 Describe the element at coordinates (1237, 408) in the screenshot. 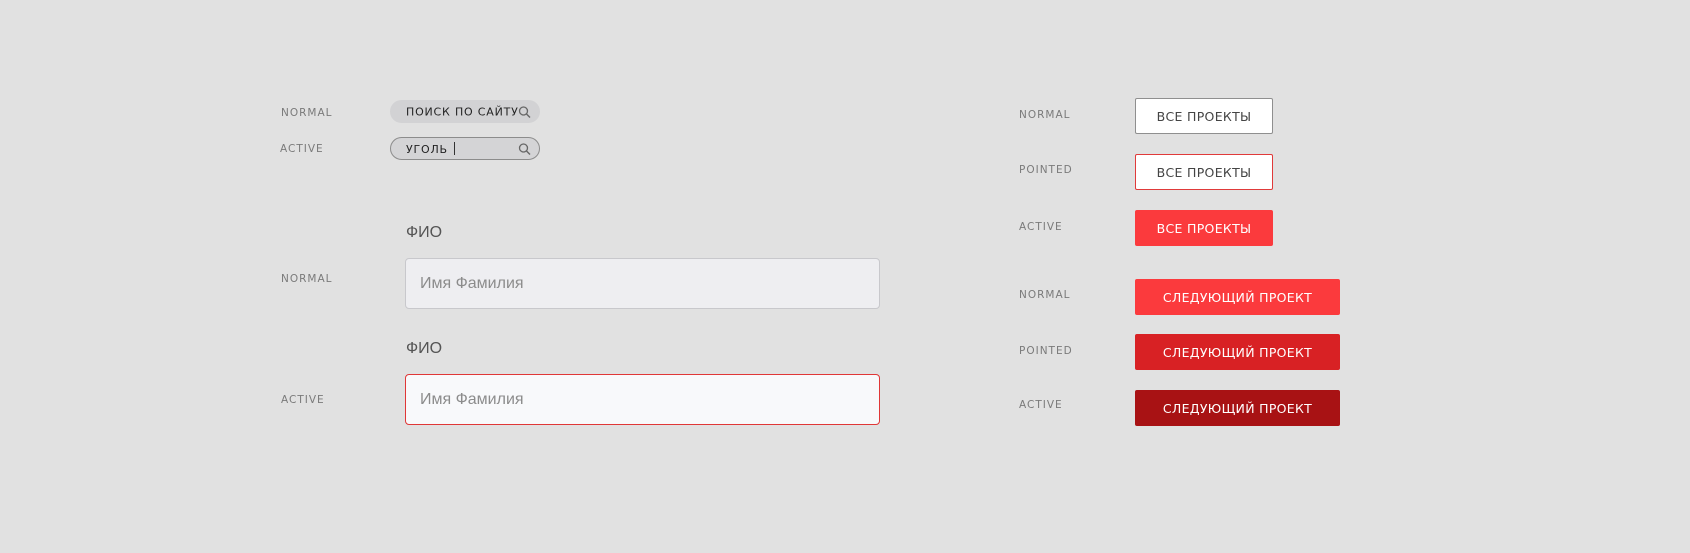

I see `next-project-button-active: СЛЕДУЮЩИЙ ПРОЕКТ` at that location.